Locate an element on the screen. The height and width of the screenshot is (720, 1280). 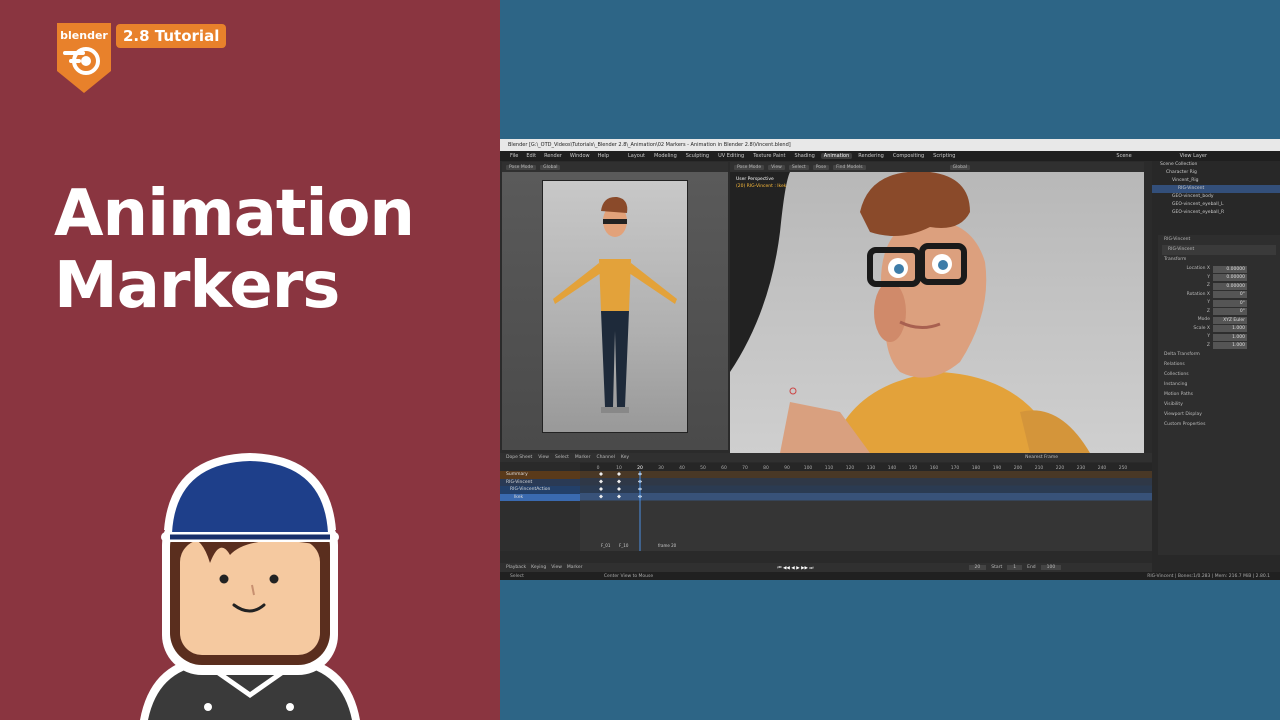
title-line-2: Markers is located at coordinates (197, 286).